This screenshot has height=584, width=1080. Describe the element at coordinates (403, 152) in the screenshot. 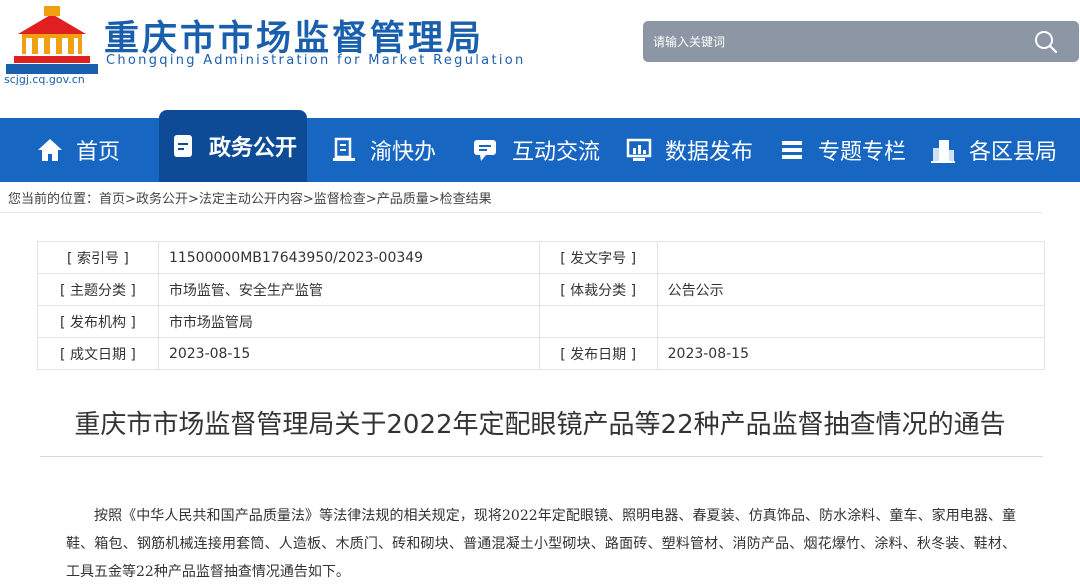

I see `nav-label: 渝快办` at that location.